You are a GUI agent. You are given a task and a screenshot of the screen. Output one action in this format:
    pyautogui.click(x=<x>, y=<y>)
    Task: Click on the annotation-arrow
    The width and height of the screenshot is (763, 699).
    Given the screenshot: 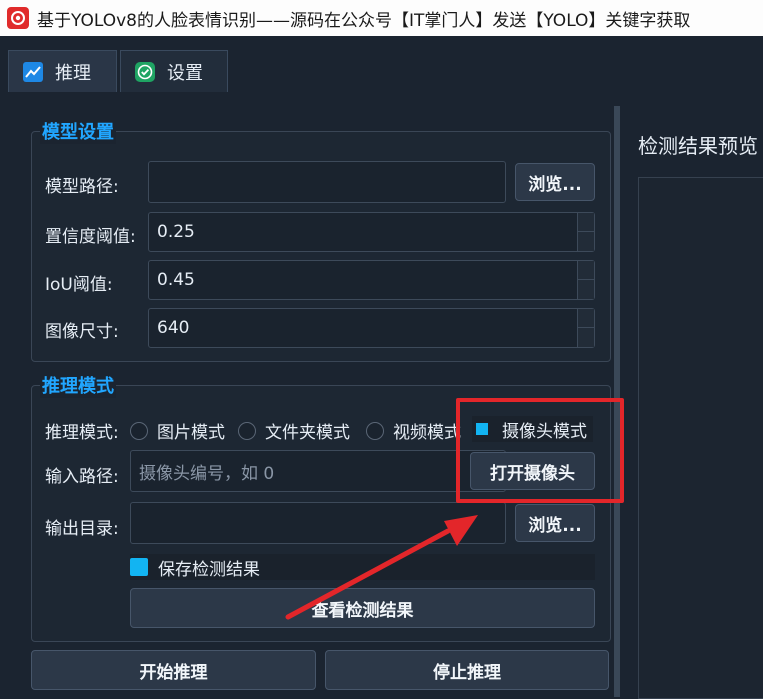 What is the action you would take?
    pyautogui.click(x=381, y=567)
    